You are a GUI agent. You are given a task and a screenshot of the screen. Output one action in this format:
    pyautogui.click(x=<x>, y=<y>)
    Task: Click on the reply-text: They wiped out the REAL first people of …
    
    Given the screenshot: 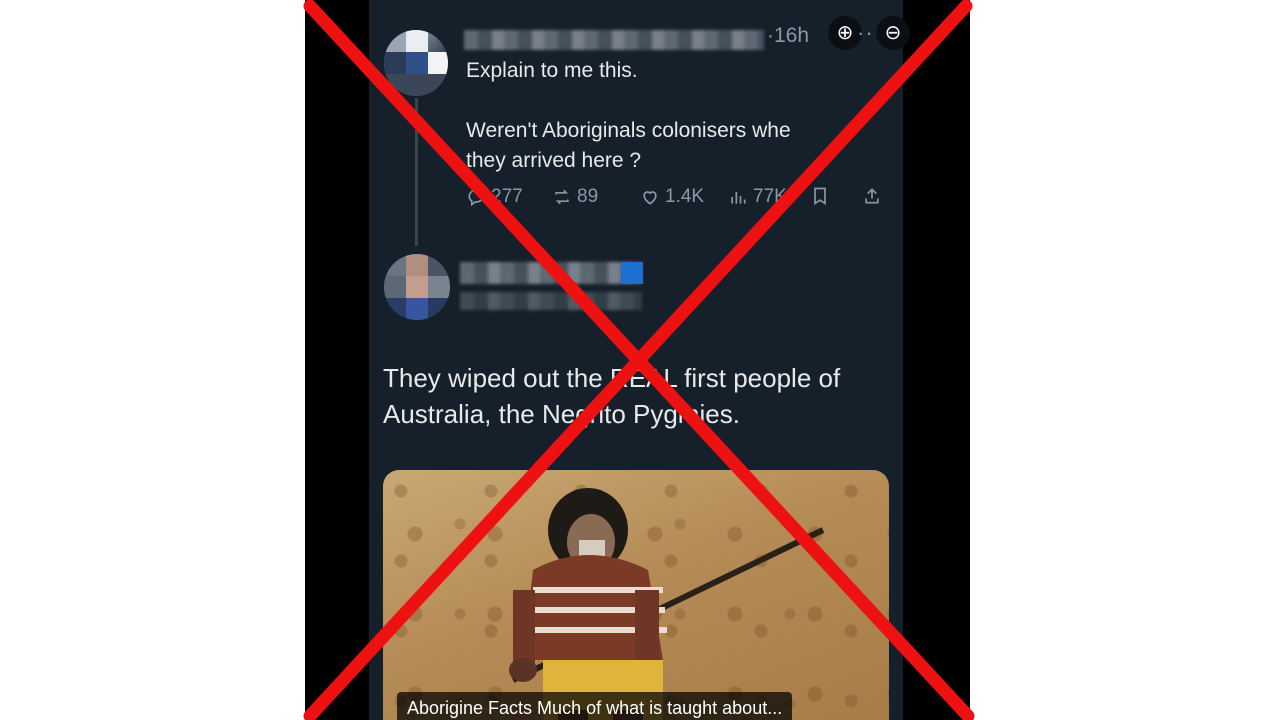 What is the action you would take?
    pyautogui.click(x=612, y=396)
    